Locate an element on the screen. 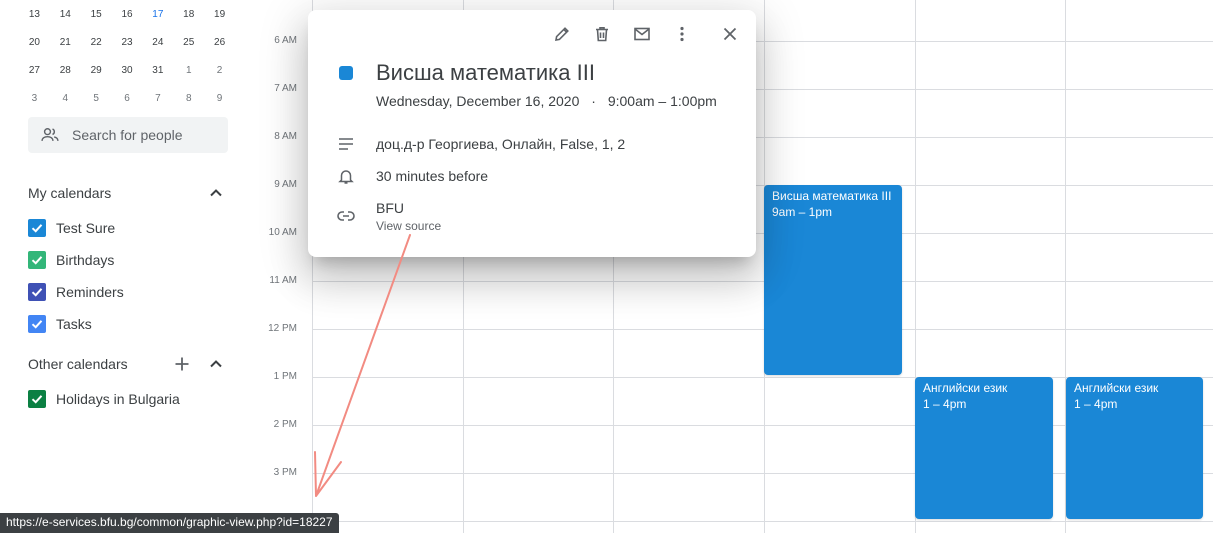 The image size is (1213, 533). mini-calendar-week: 20 21 22 23 24 25 26 is located at coordinates (127, 42).